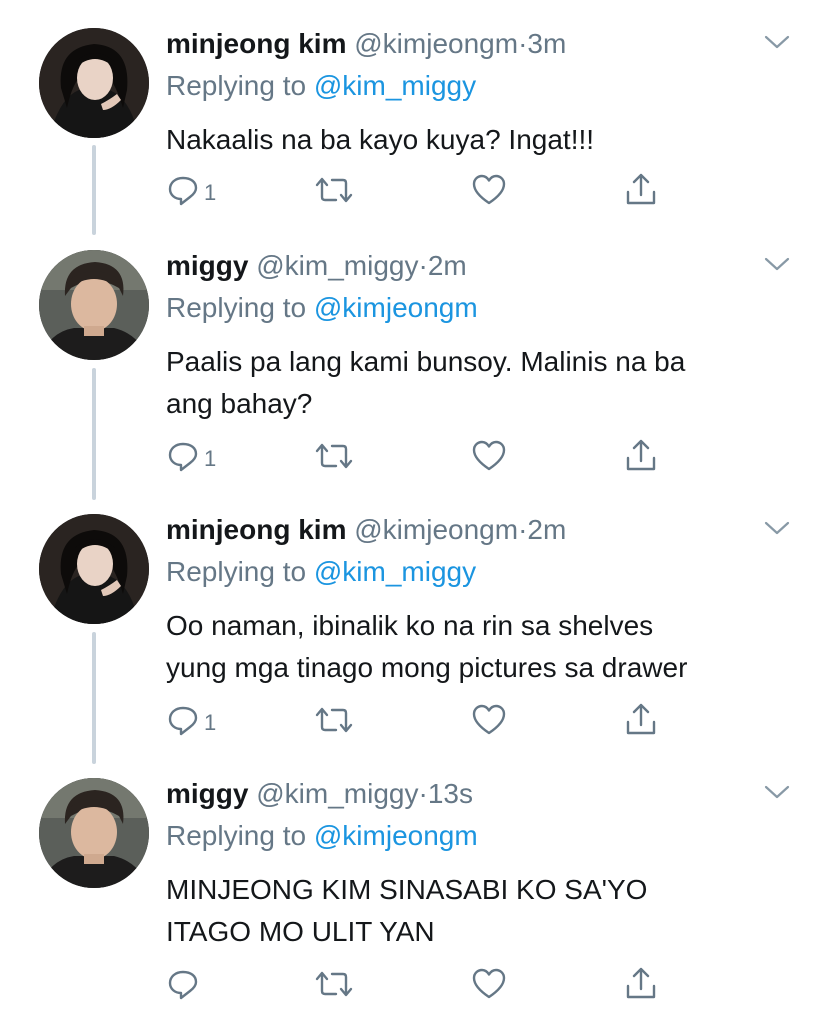  Describe the element at coordinates (410, 625) in the screenshot. I see `tweet-text-line: Oo naman, ibinalik ko na rin sa shelves` at that location.